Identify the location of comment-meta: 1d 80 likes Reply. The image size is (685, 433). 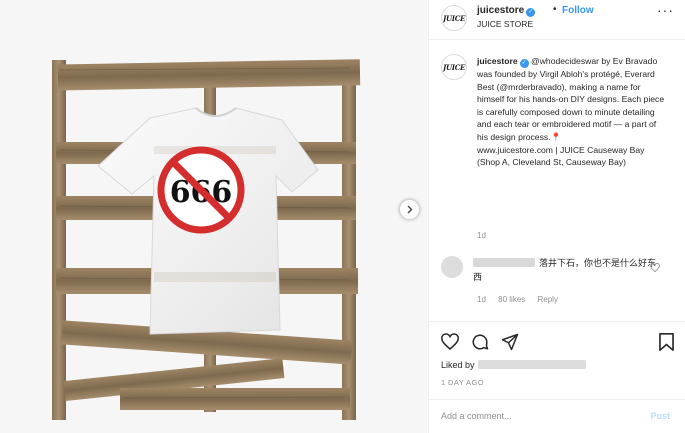
(522, 299).